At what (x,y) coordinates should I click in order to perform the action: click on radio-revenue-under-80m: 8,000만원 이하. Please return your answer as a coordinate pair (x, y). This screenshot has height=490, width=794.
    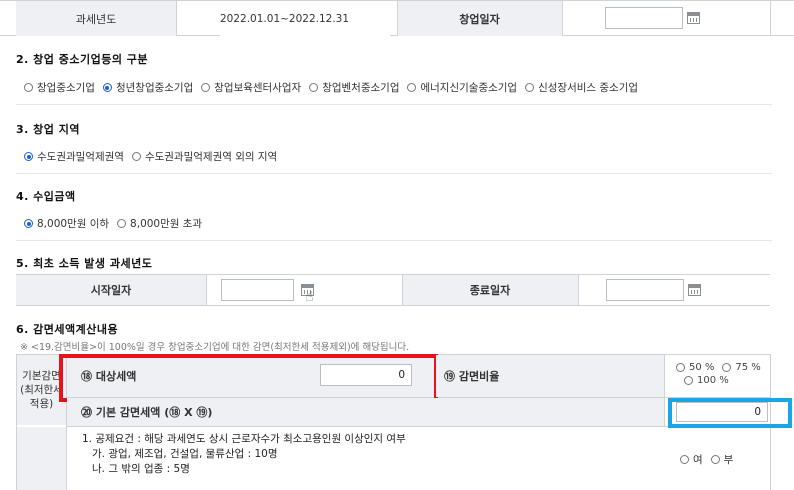
    Looking at the image, I should click on (66, 223).